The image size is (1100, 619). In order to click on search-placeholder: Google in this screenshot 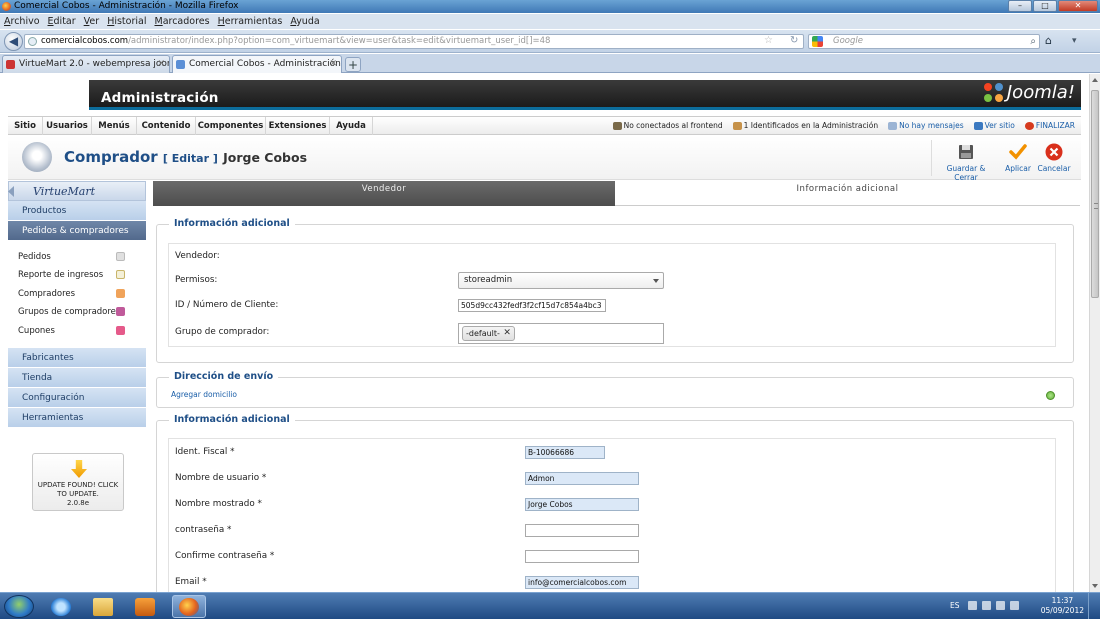, I will do `click(848, 41)`.